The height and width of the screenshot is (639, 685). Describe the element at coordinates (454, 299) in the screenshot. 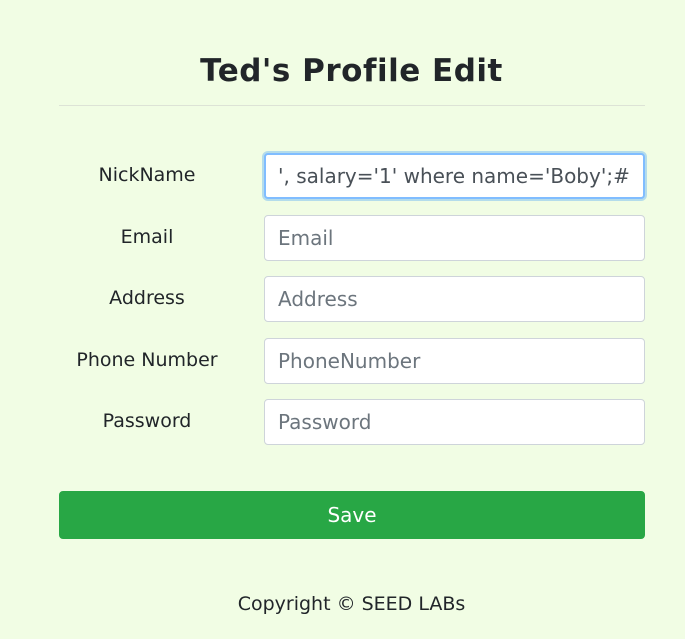

I see `address-field` at that location.